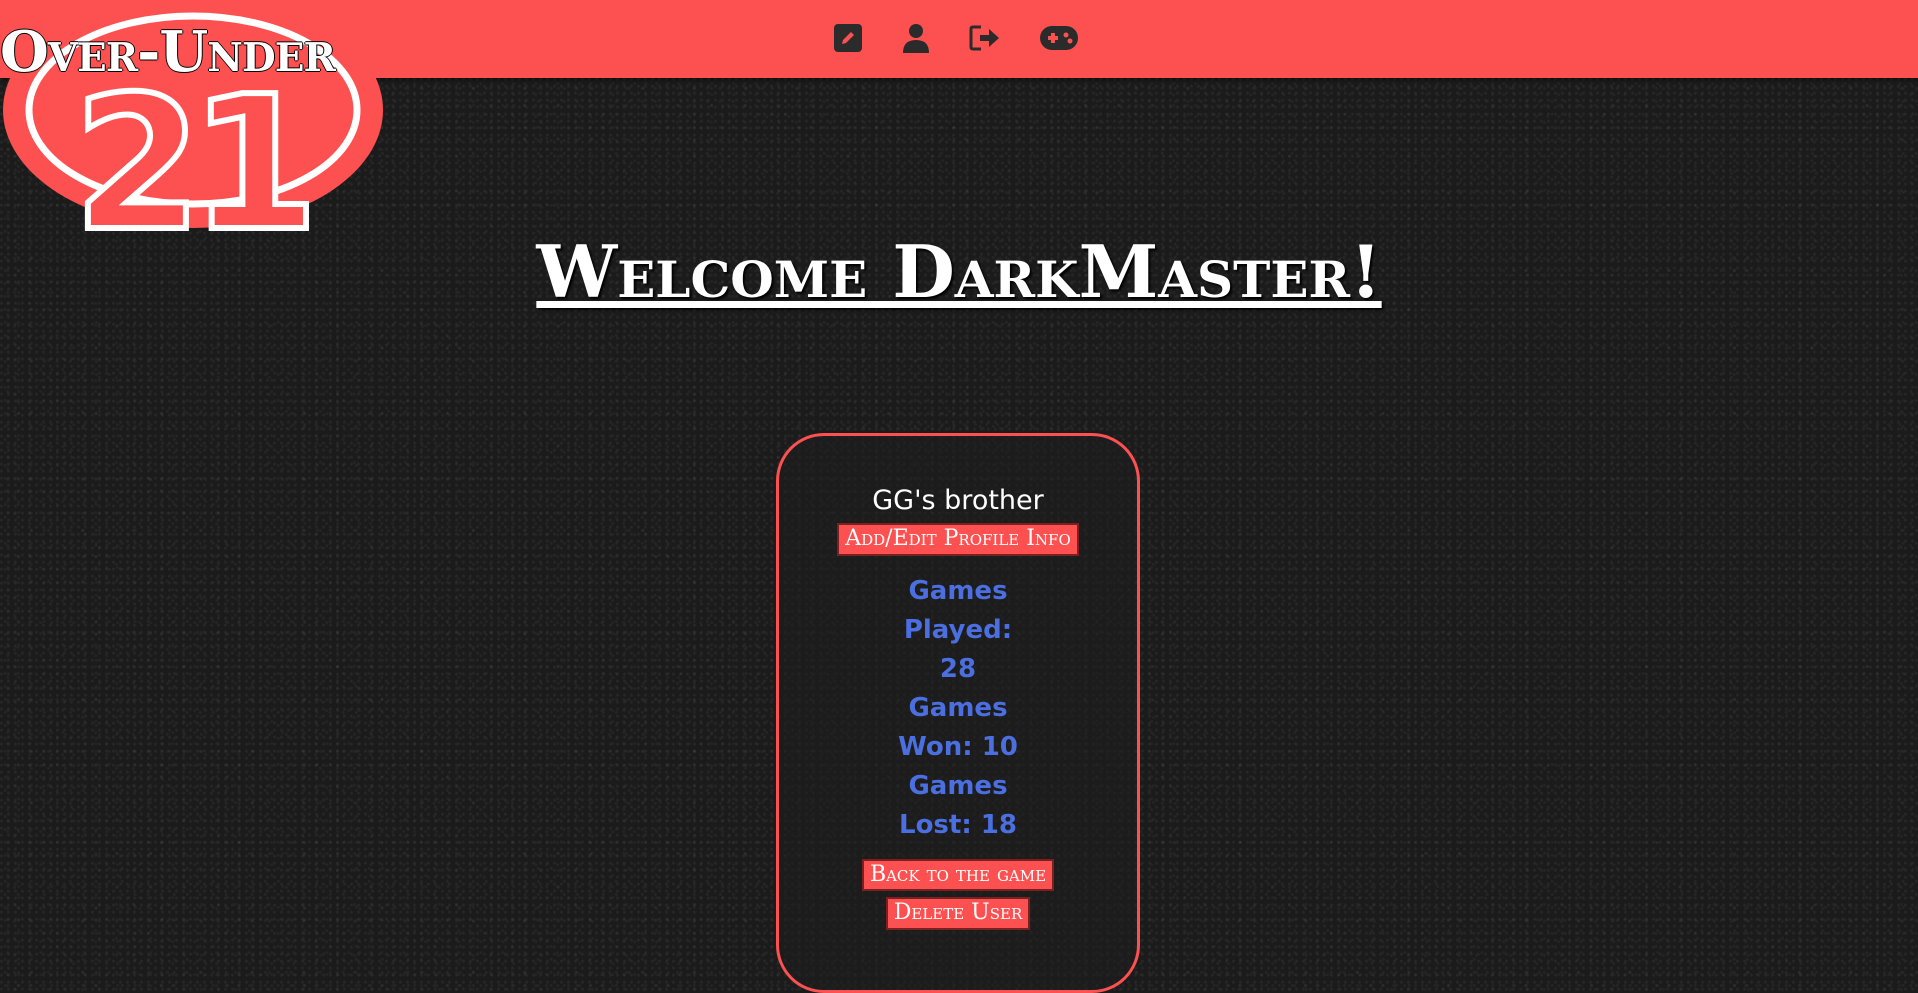  What do you see at coordinates (200, 125) in the screenshot?
I see `logo: 21 Over-Under` at bounding box center [200, 125].